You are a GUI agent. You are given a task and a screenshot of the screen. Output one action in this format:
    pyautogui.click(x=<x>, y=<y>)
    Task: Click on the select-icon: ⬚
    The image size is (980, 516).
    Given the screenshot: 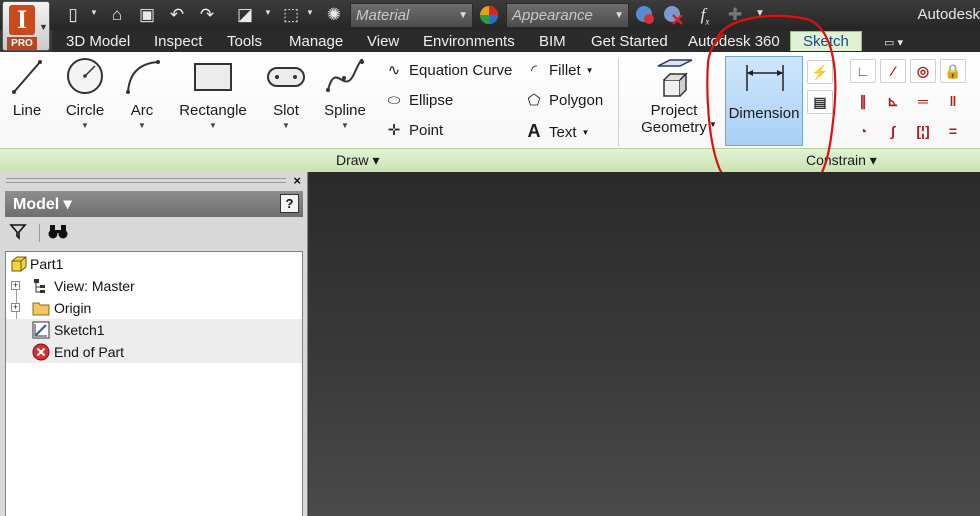 What is the action you would take?
    pyautogui.click(x=291, y=15)
    